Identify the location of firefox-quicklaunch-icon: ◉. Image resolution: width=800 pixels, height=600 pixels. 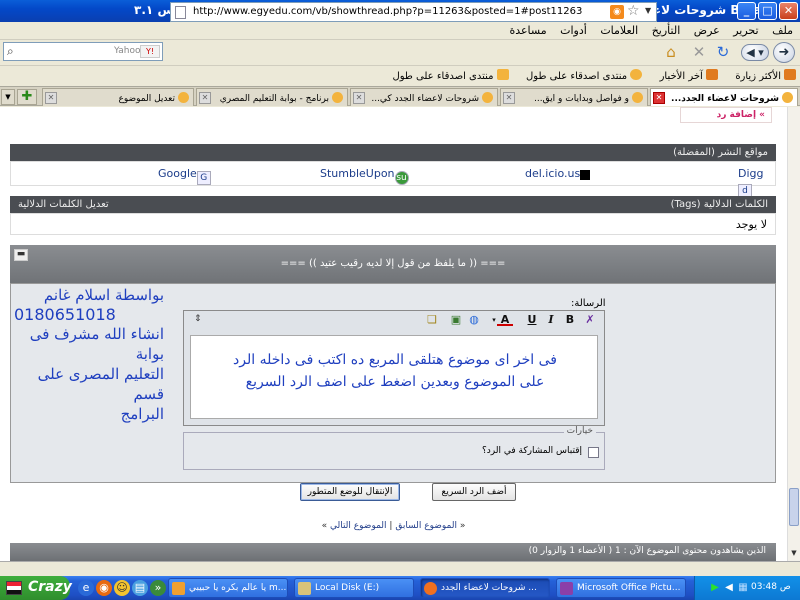
(104, 588).